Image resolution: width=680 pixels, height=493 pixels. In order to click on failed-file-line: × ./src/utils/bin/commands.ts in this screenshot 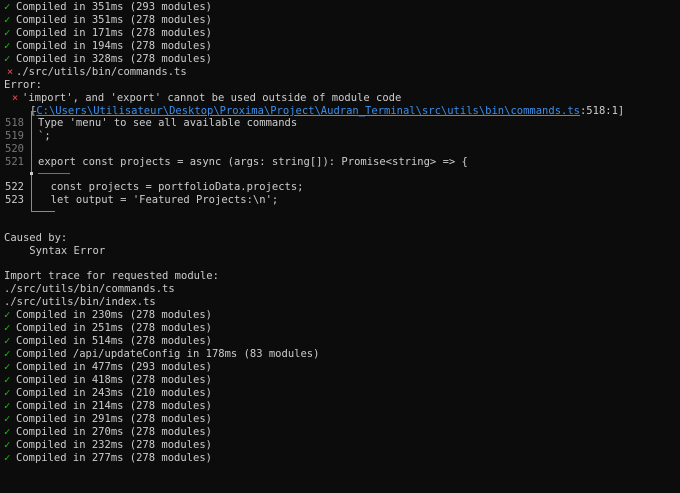, I will do `click(95, 72)`.